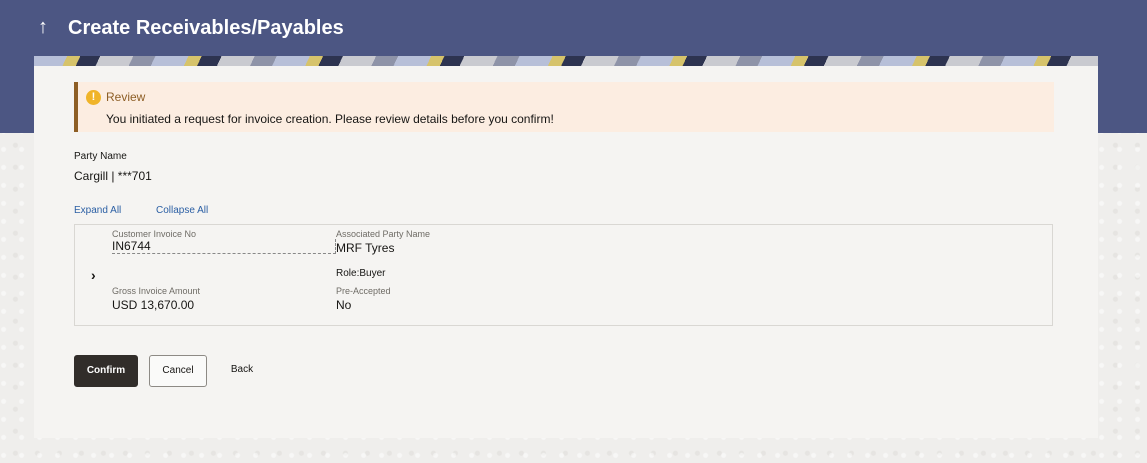 This screenshot has height=463, width=1147. What do you see at coordinates (224, 246) in the screenshot?
I see `customer-invoice-no-value: IN6744` at bounding box center [224, 246].